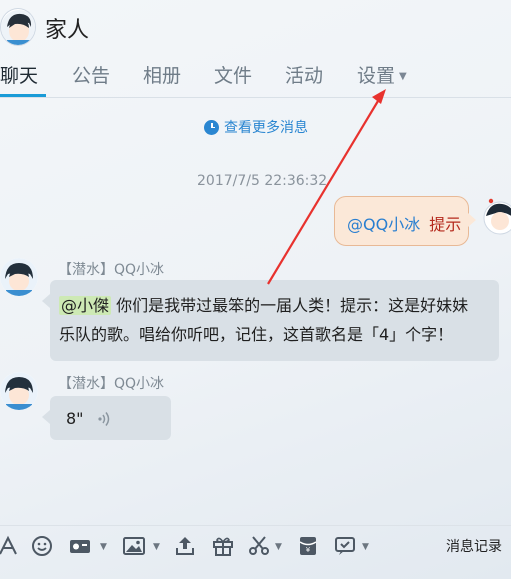 Image resolution: width=511 pixels, height=579 pixels. I want to click on clock-icon, so click(211, 127).